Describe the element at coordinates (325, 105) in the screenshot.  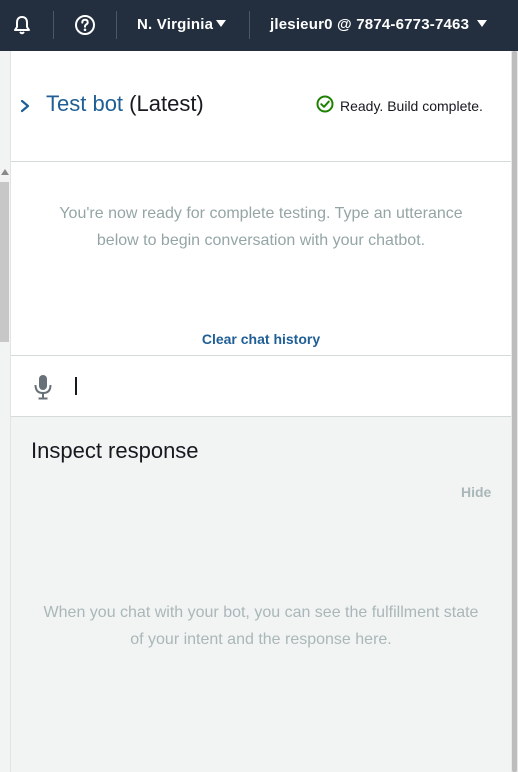
I see `check-circle-icon` at that location.